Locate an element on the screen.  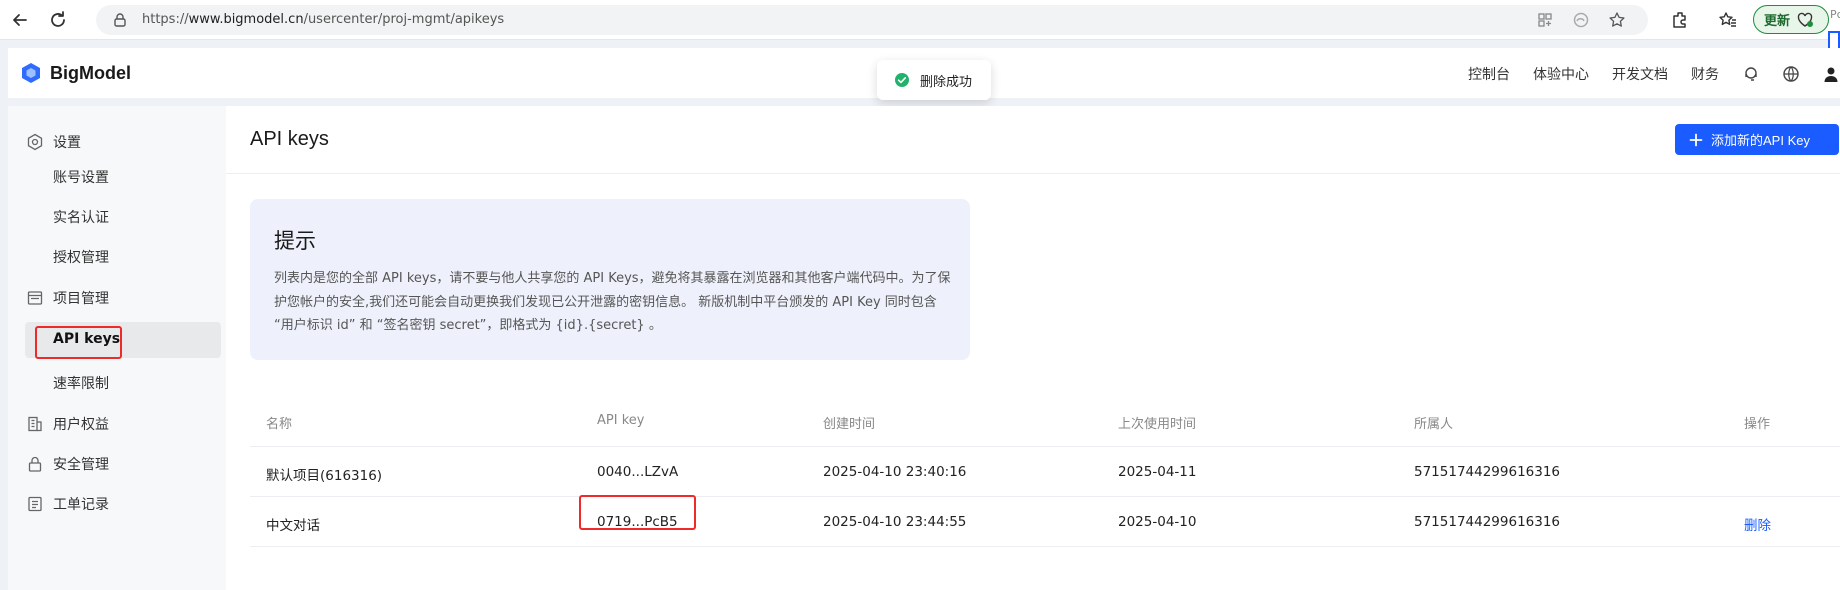
add-api-key-label: 添加新的API Key is located at coordinates (1760, 140).